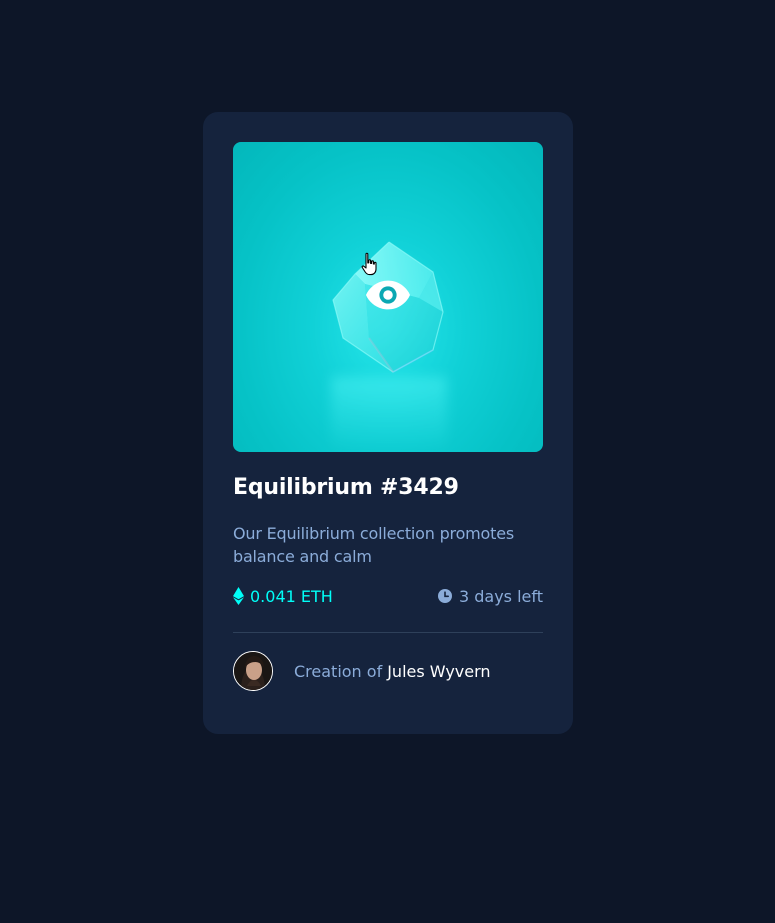 Image resolution: width=775 pixels, height=923 pixels. Describe the element at coordinates (291, 596) in the screenshot. I see `price-value: 0.041 ETH` at that location.